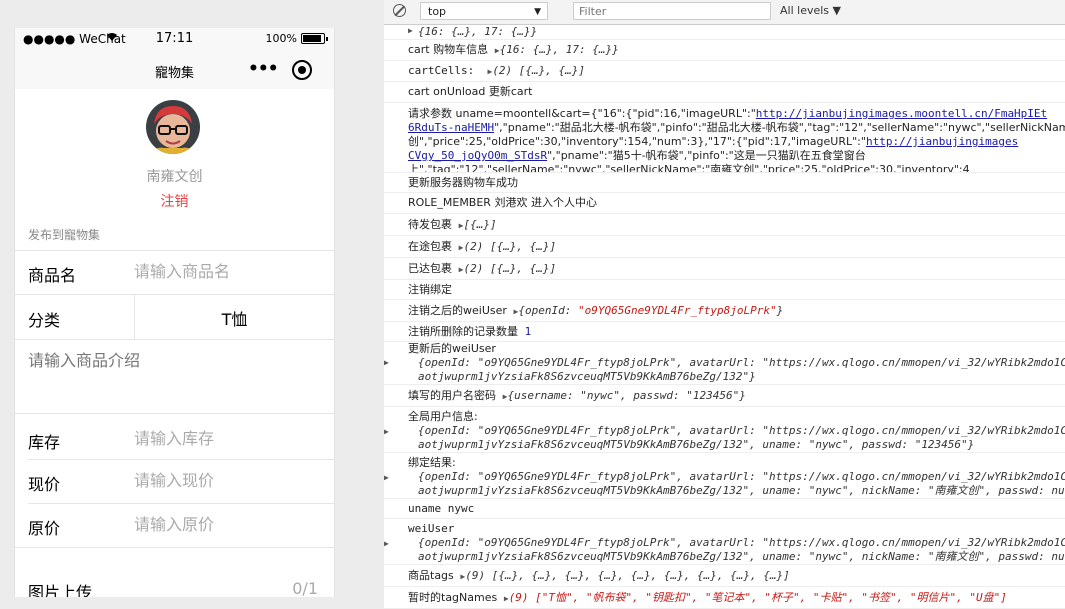 The image size is (1065, 609). I want to click on category-picker: T恤, so click(234, 318).